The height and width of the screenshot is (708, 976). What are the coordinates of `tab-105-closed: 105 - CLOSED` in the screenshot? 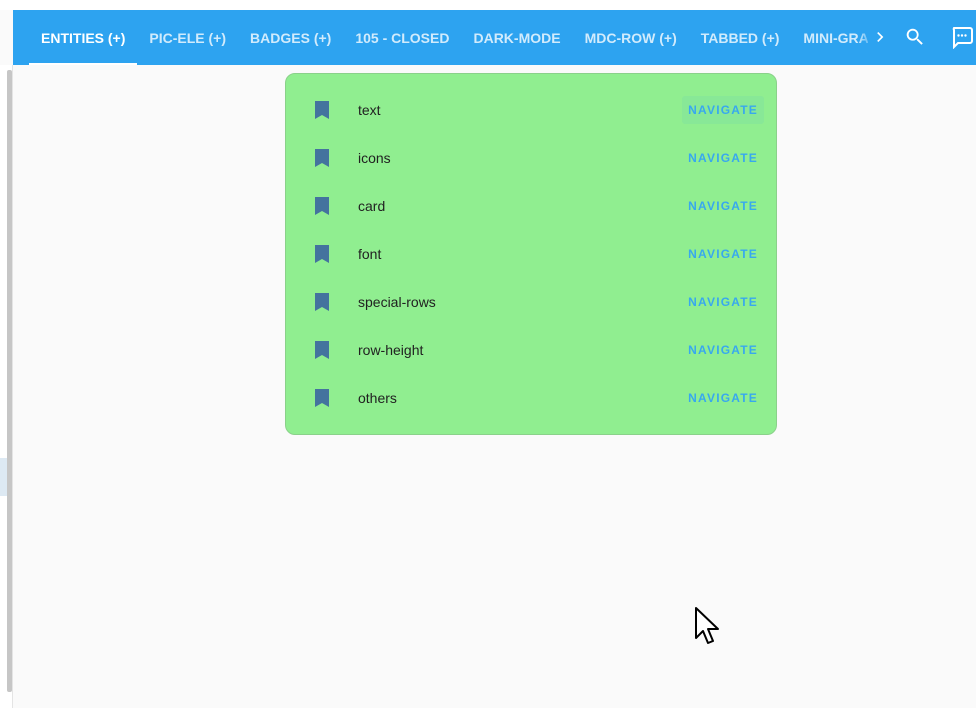 It's located at (402, 37).